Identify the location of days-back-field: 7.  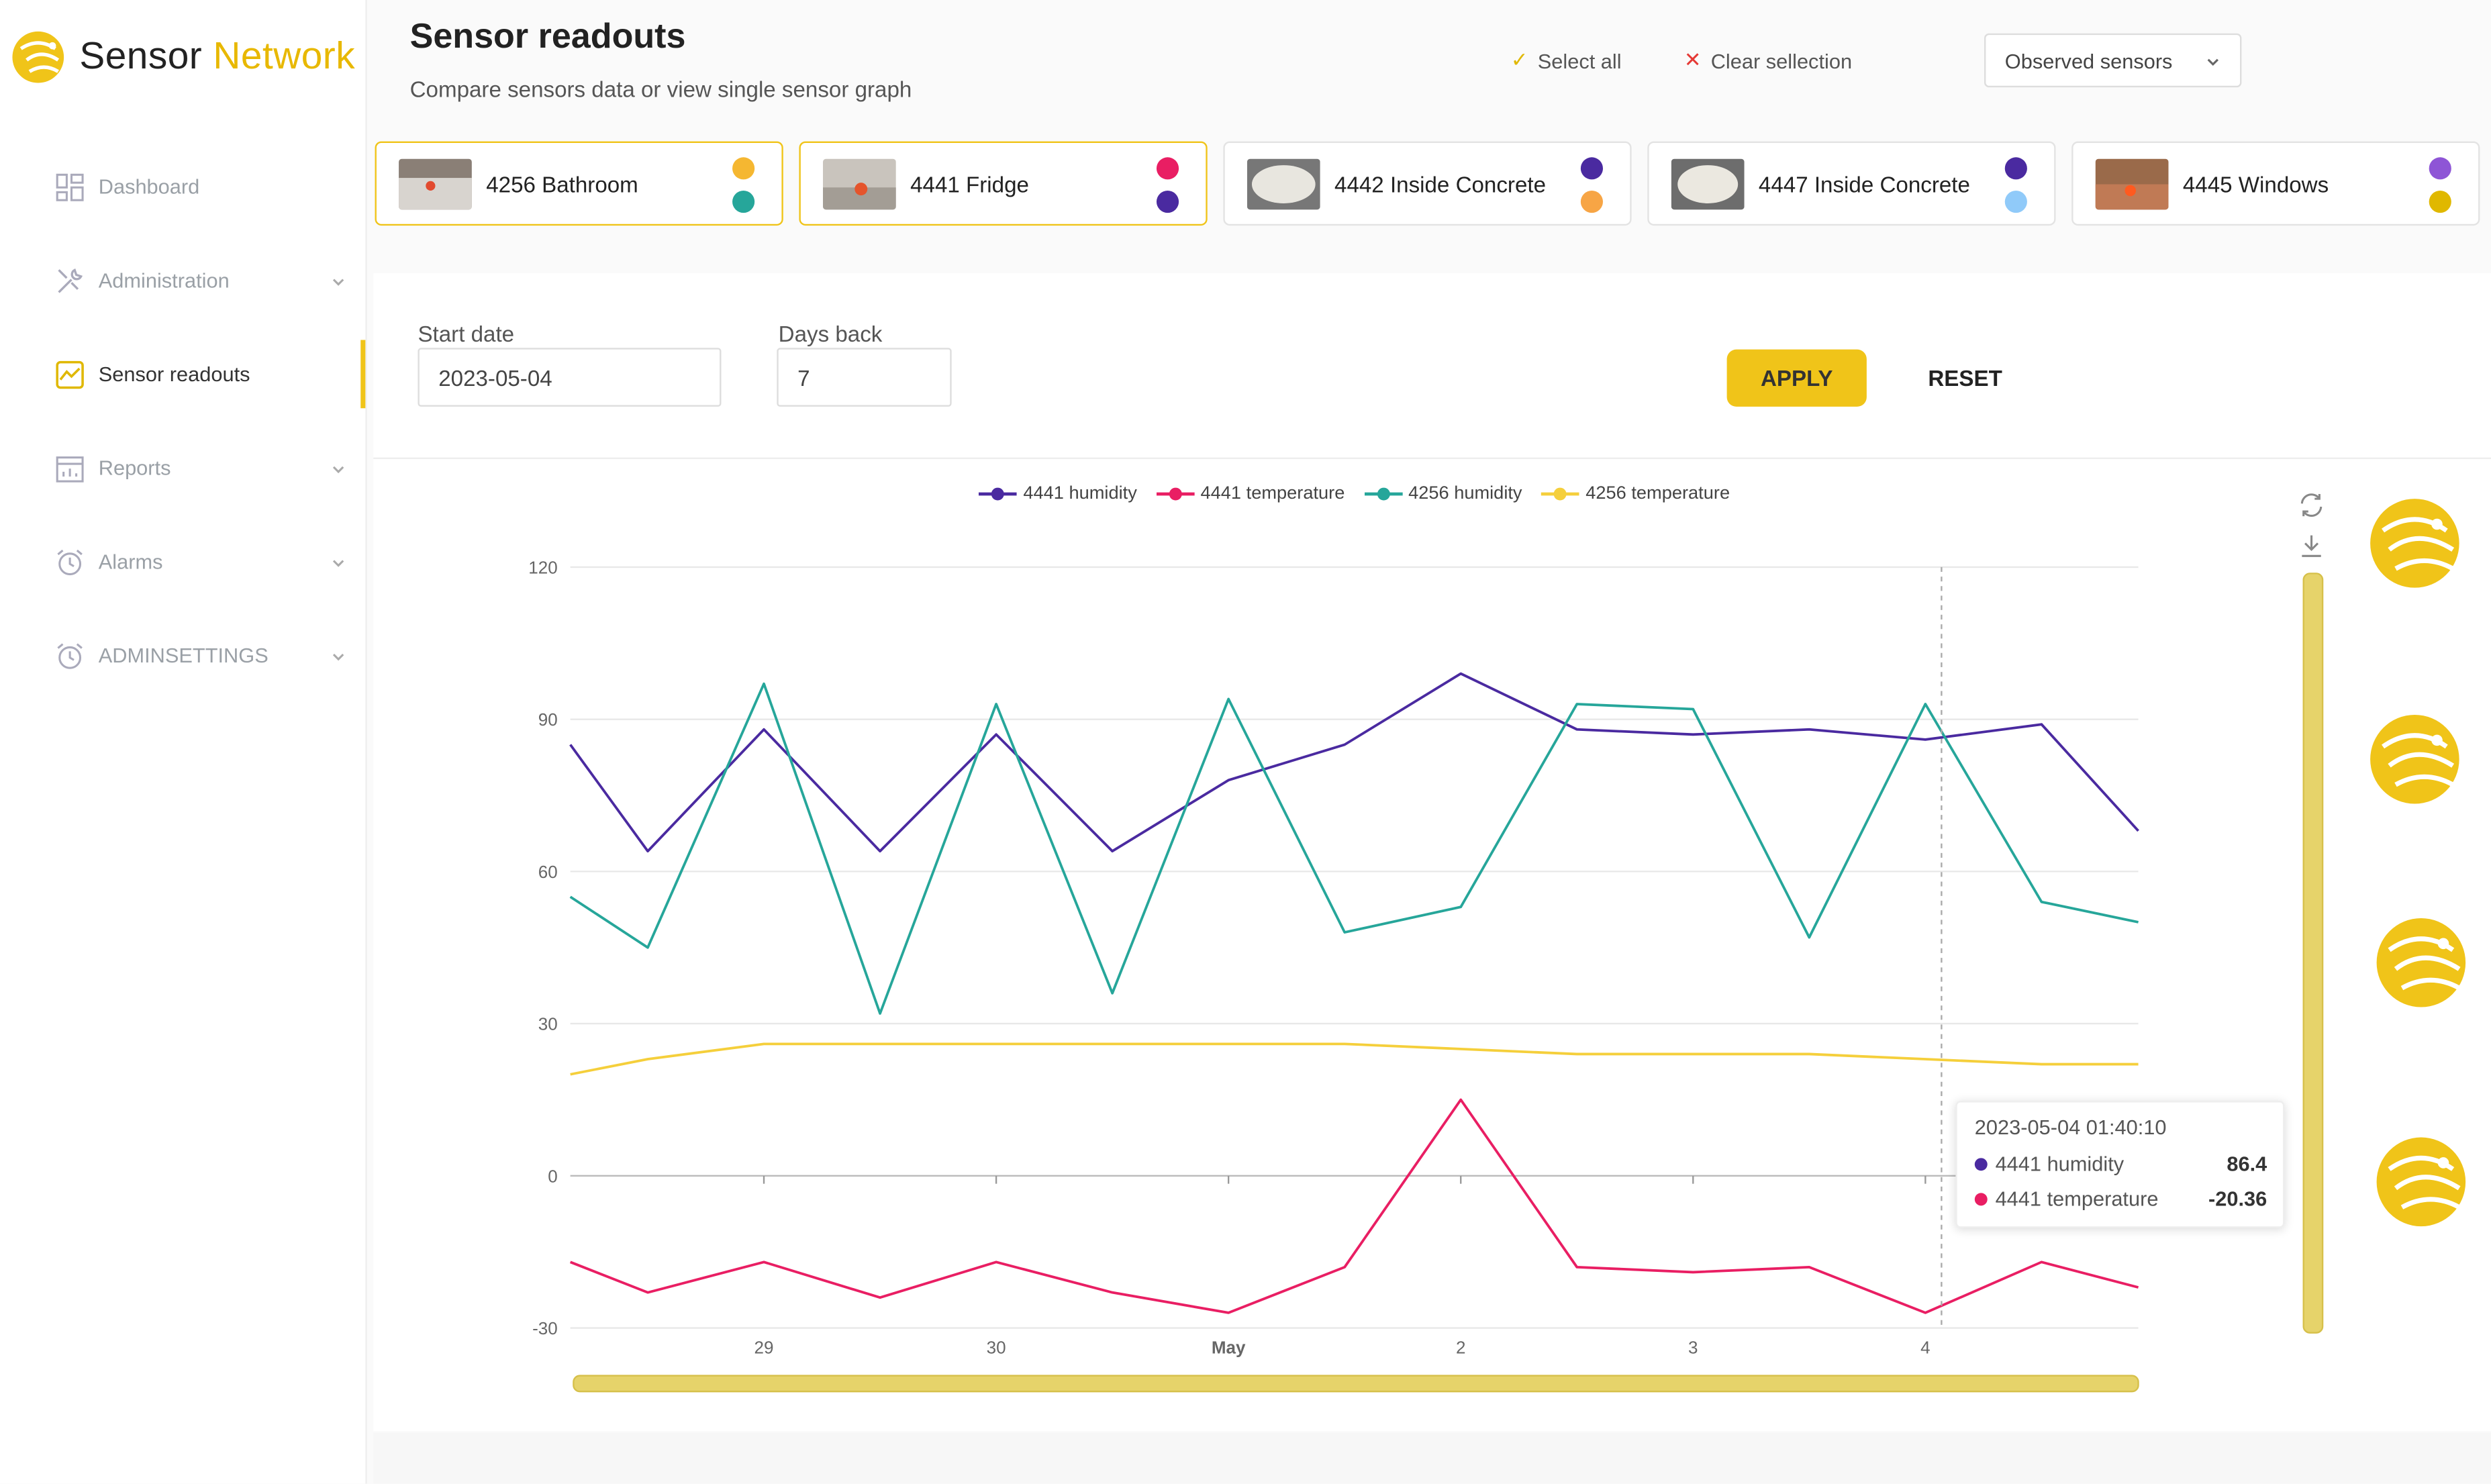
(865, 377).